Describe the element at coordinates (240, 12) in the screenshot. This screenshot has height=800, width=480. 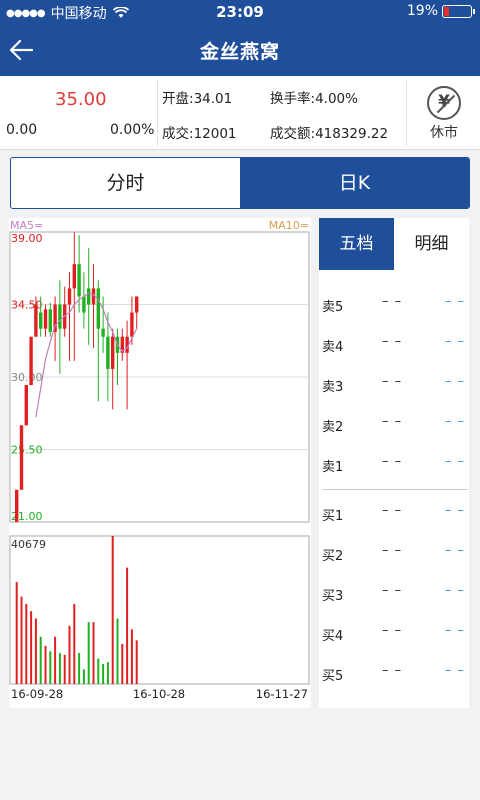
I see `status-bar: ●●●●● 中国移动 23:09 19%` at that location.